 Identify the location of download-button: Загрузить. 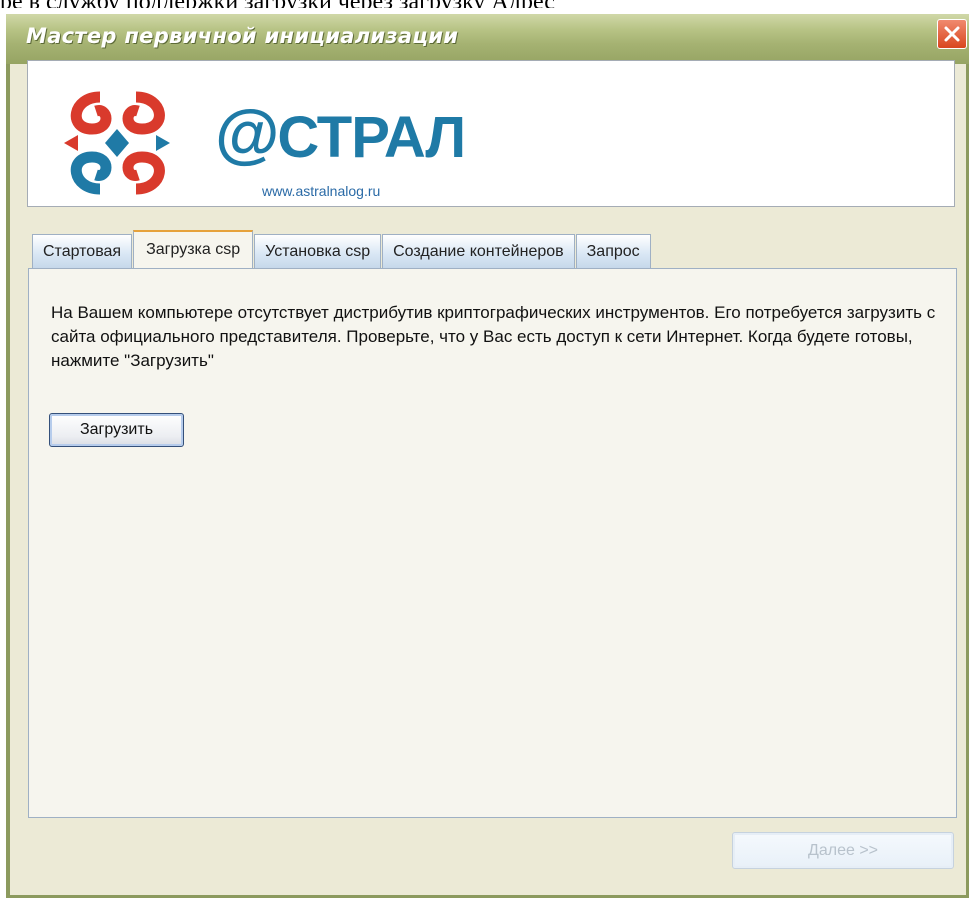
(116, 430).